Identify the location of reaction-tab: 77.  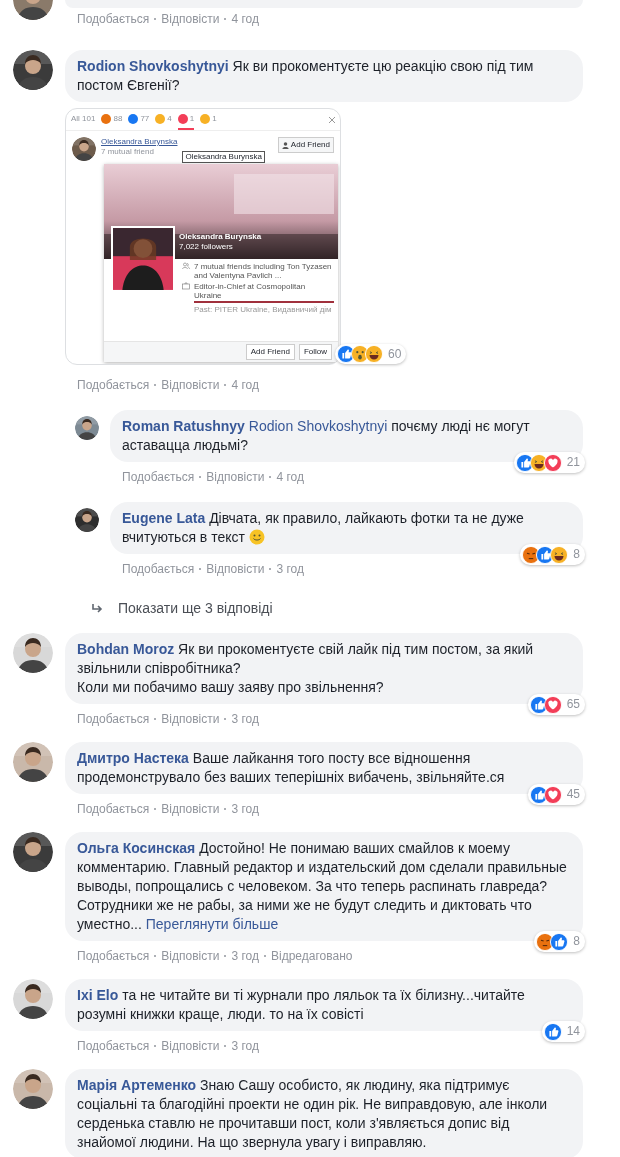
(139, 119).